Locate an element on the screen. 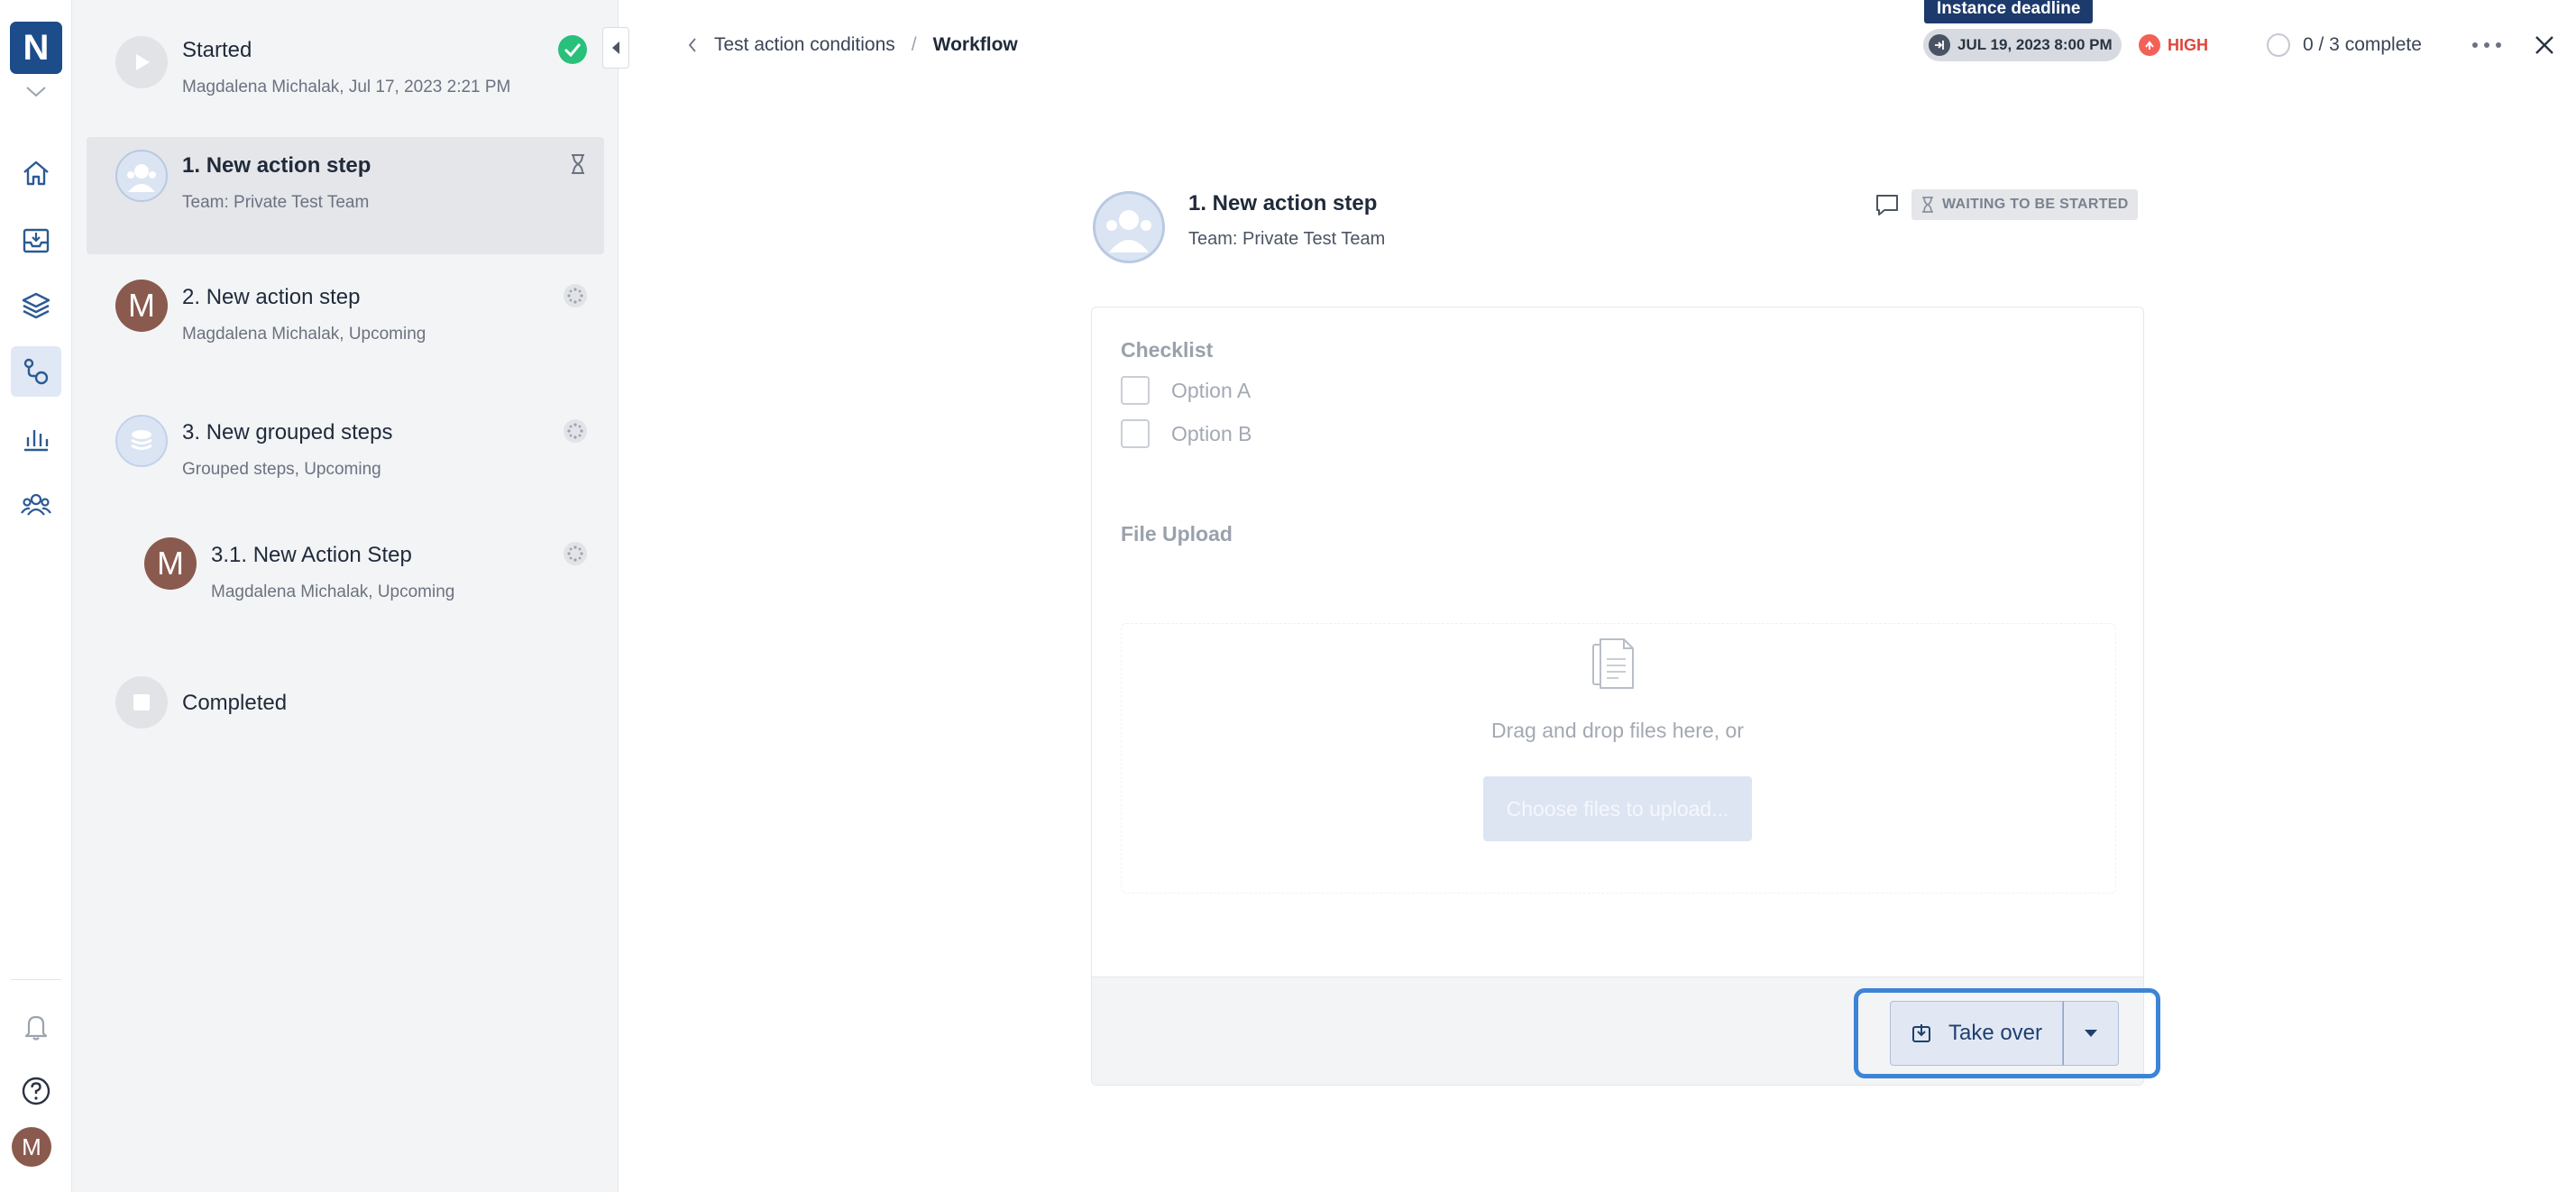  take-over-button: Take over is located at coordinates (1976, 1033).